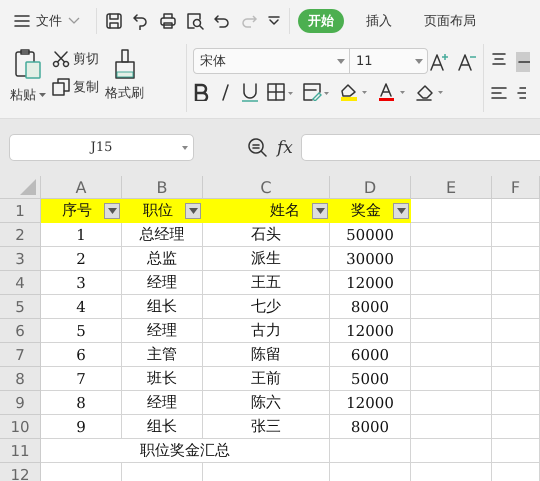 The width and height of the screenshot is (540, 481). Describe the element at coordinates (124, 75) in the screenshot. I see `format-painter-button: 格式刷` at that location.